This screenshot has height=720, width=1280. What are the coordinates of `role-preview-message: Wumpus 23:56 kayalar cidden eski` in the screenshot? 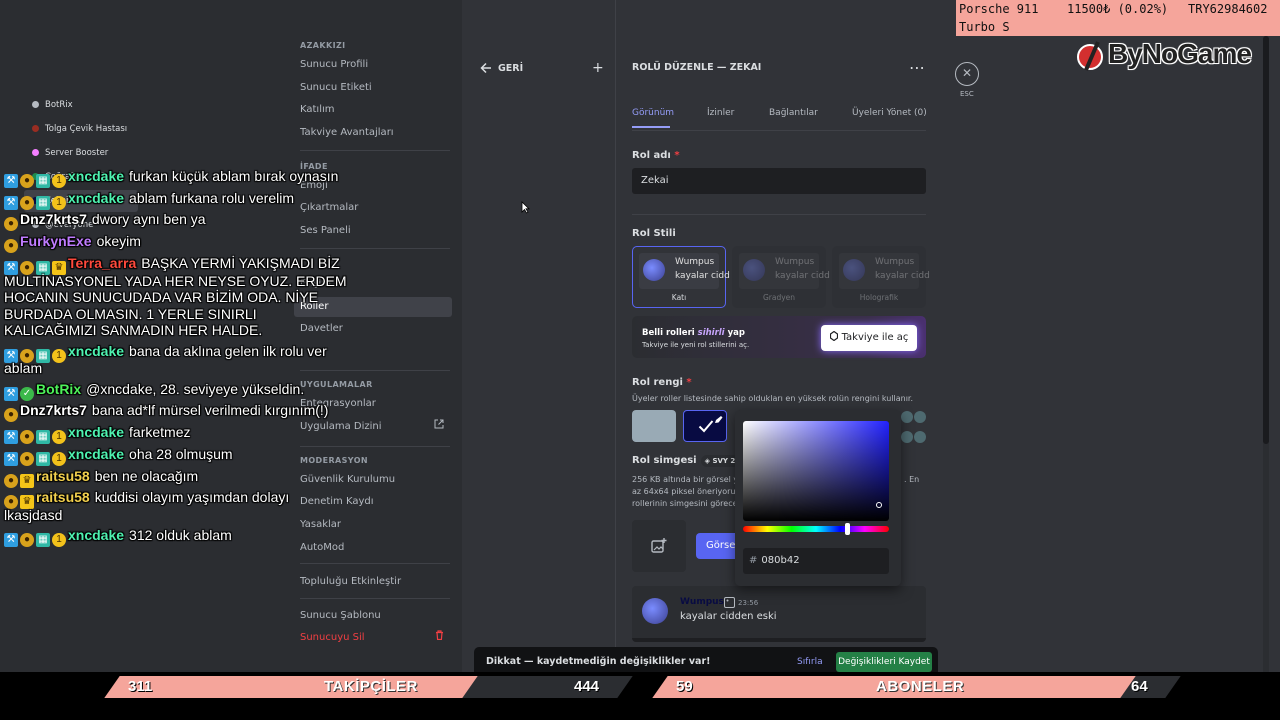 It's located at (779, 614).